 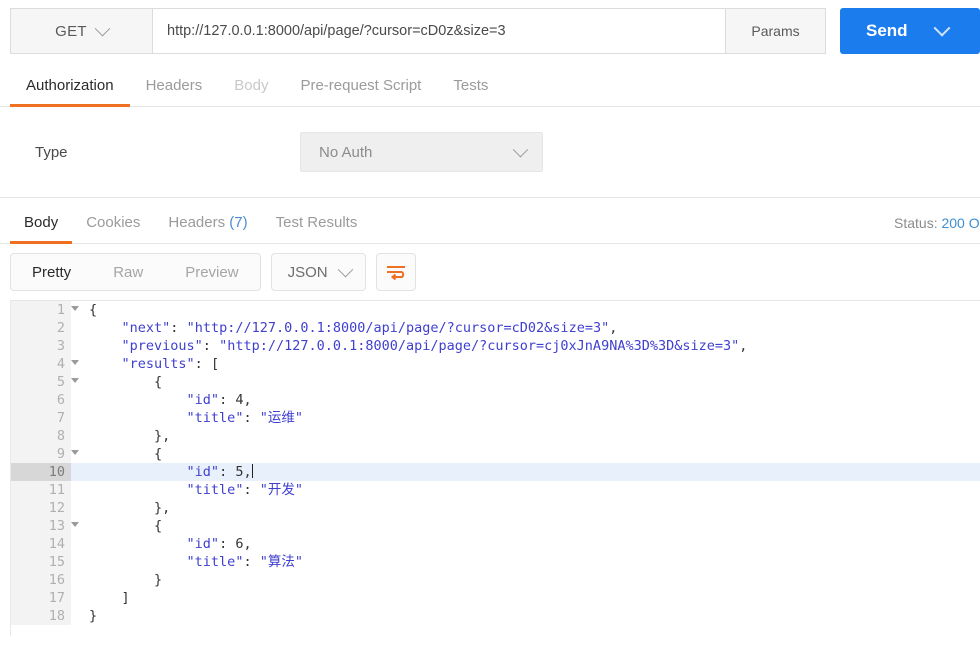 I want to click on code-line-text: "id": 5,, so click(x=219, y=472).